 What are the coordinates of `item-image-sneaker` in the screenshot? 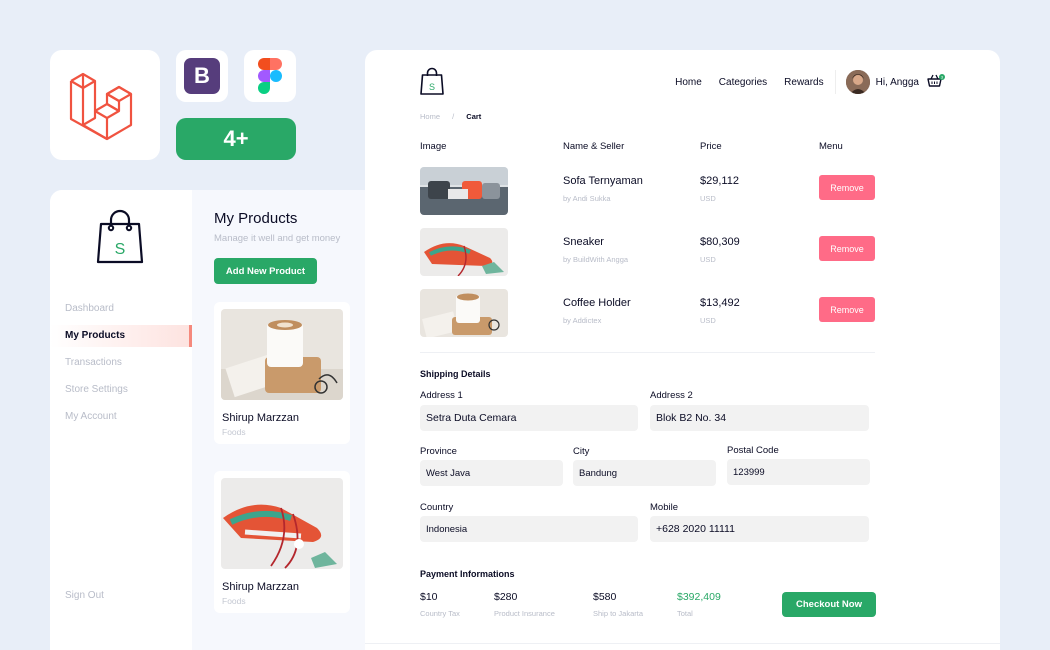 It's located at (464, 252).